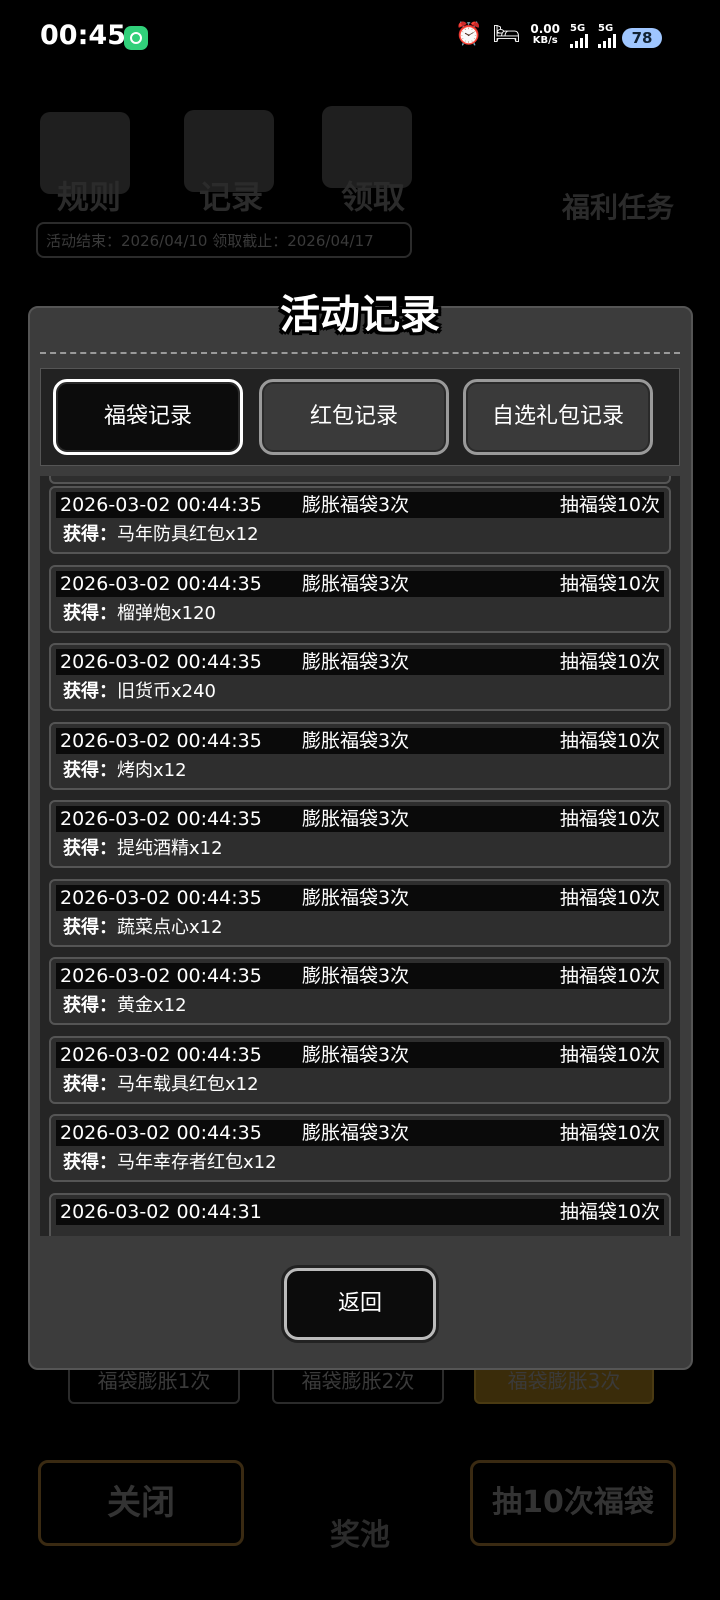 The height and width of the screenshot is (1600, 720). I want to click on dialog-title: 活动记录, so click(360, 315).